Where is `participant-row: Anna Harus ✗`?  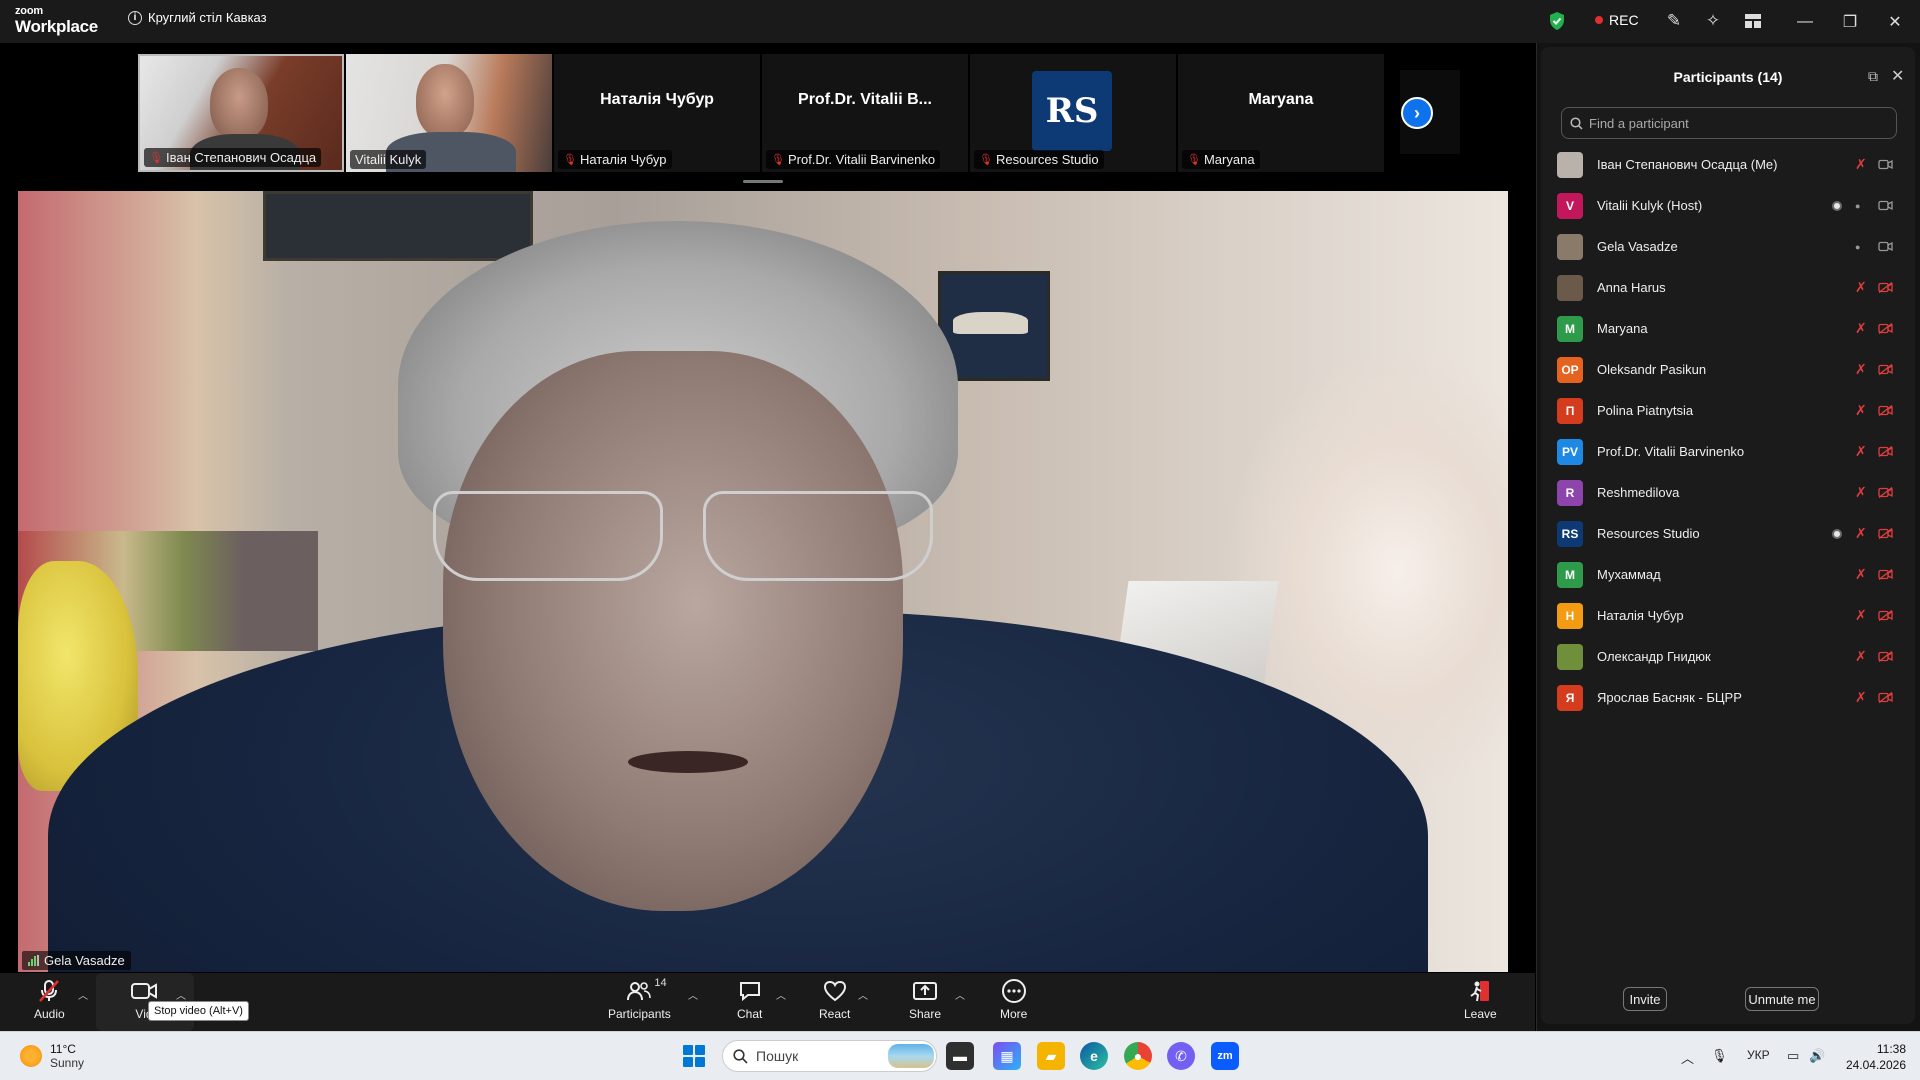
participant-row: Anna Harus ✗ is located at coordinates (1728, 287).